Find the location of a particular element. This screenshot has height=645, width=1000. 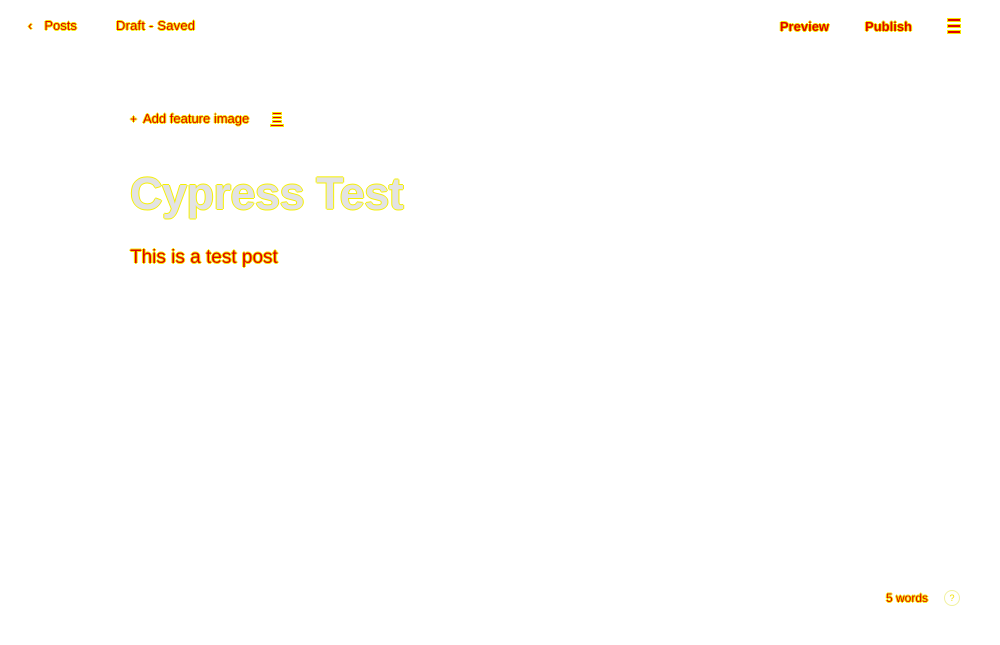

help-icon: ? is located at coordinates (952, 598).